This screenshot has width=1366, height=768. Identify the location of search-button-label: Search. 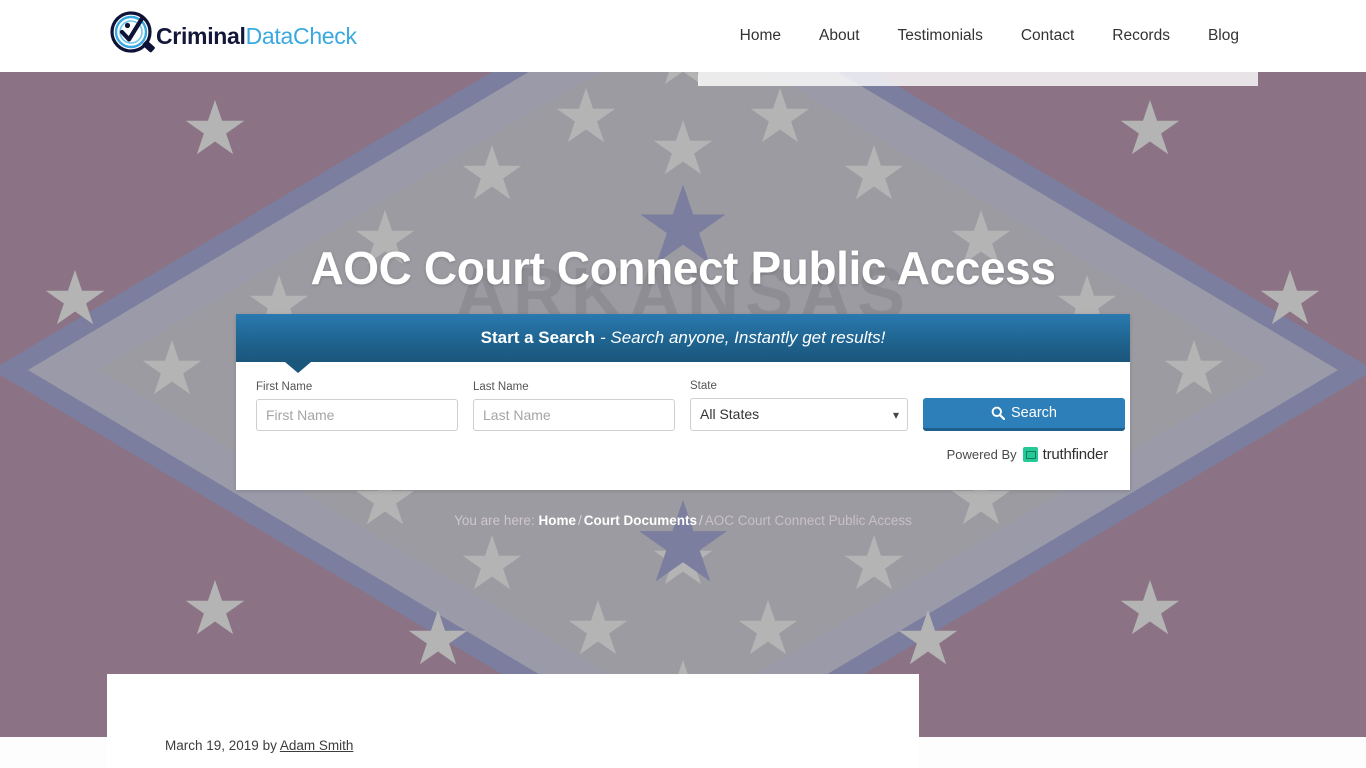
(1034, 412).